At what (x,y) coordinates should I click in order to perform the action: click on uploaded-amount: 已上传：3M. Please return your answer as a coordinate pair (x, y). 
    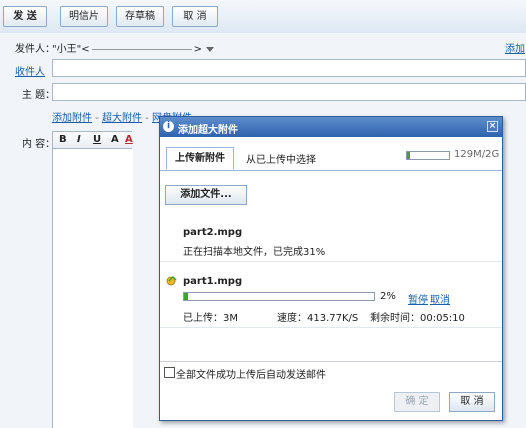
    Looking at the image, I should click on (210, 318).